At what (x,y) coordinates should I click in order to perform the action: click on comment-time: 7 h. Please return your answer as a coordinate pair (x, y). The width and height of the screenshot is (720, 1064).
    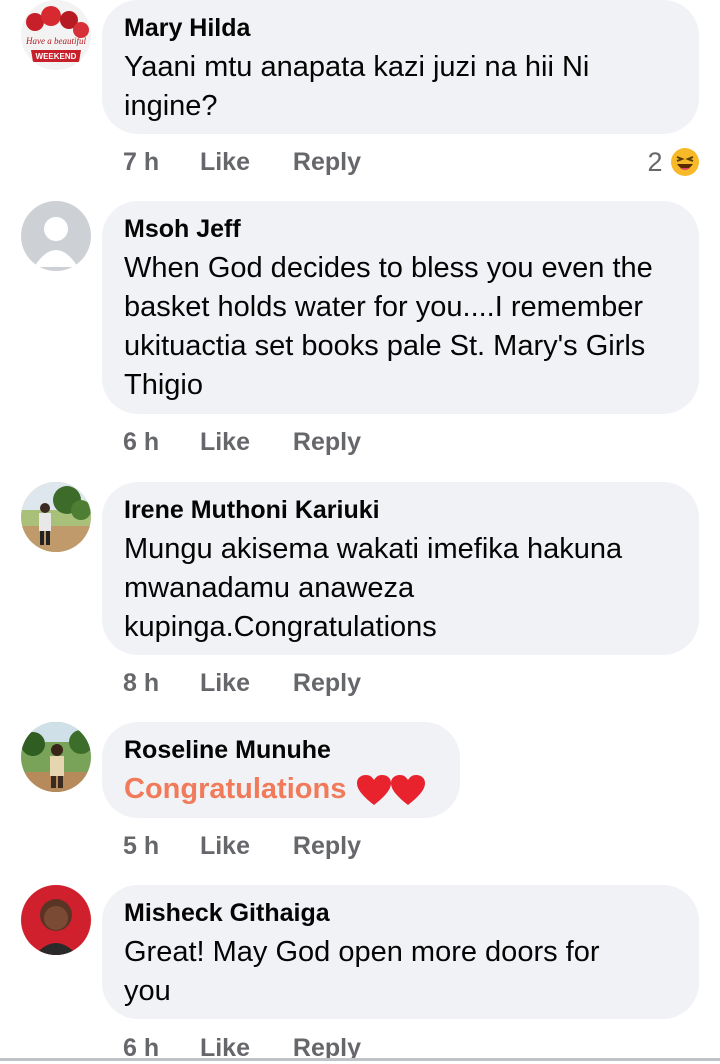
    Looking at the image, I should click on (158, 162).